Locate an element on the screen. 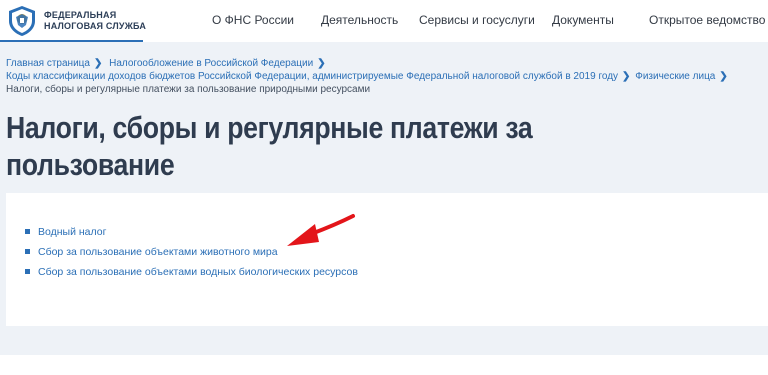  breadcrumb-home: Главная страница is located at coordinates (48, 63).